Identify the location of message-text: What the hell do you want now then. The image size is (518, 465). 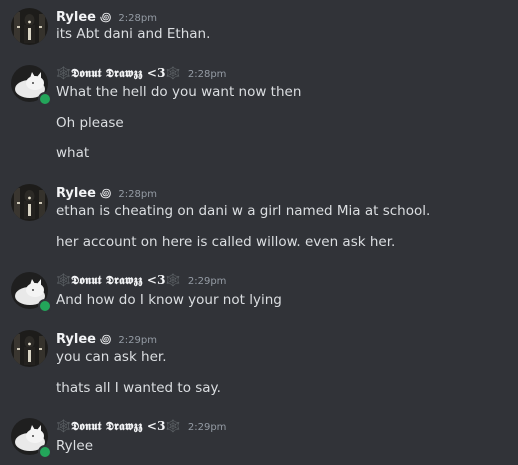
(179, 92).